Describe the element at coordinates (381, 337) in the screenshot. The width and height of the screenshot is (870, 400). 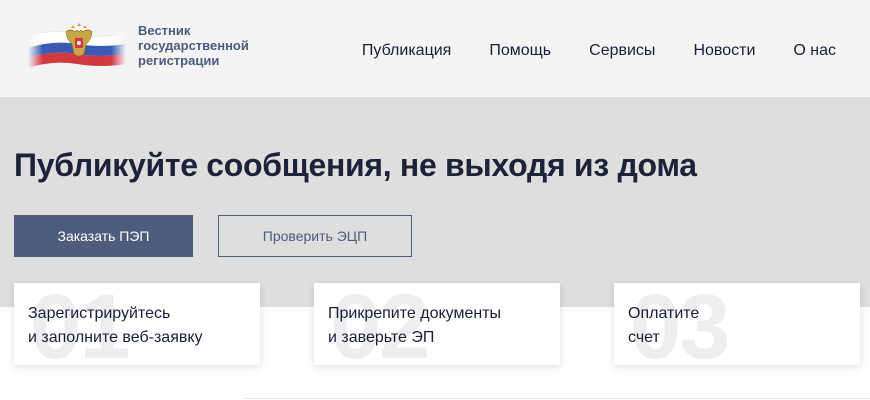
I see `step-text-line: и заверьте ЭП` at that location.